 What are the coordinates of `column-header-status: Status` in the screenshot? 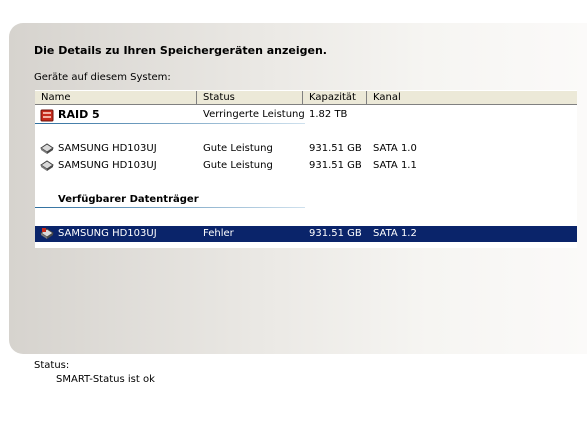 It's located at (250, 98).